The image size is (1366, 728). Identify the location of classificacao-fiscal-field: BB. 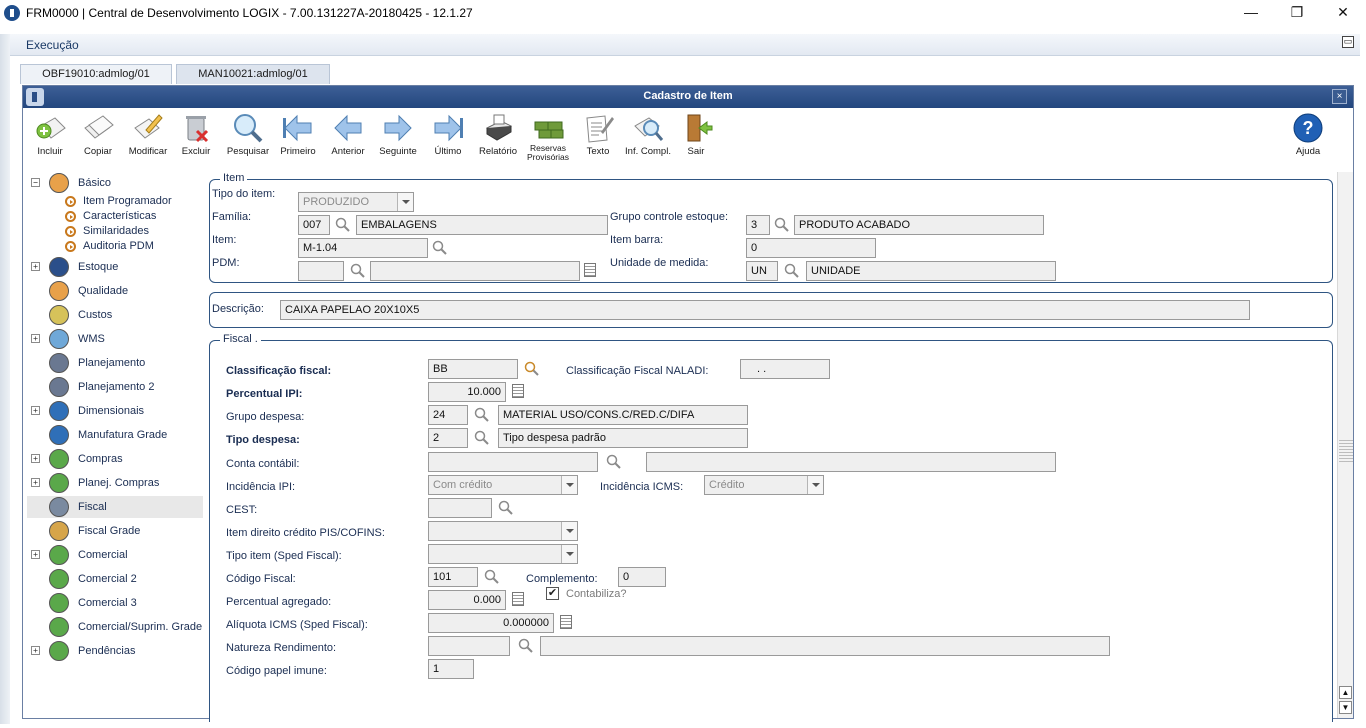
(473, 369).